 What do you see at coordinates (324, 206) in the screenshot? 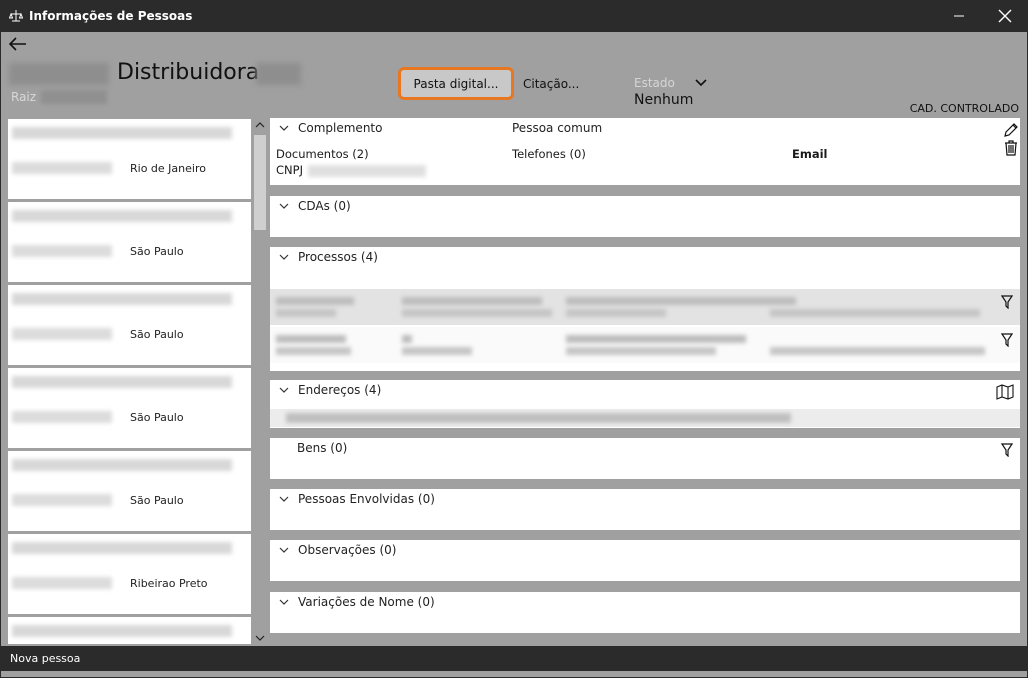
I see `section-title: CDAs (0)` at bounding box center [324, 206].